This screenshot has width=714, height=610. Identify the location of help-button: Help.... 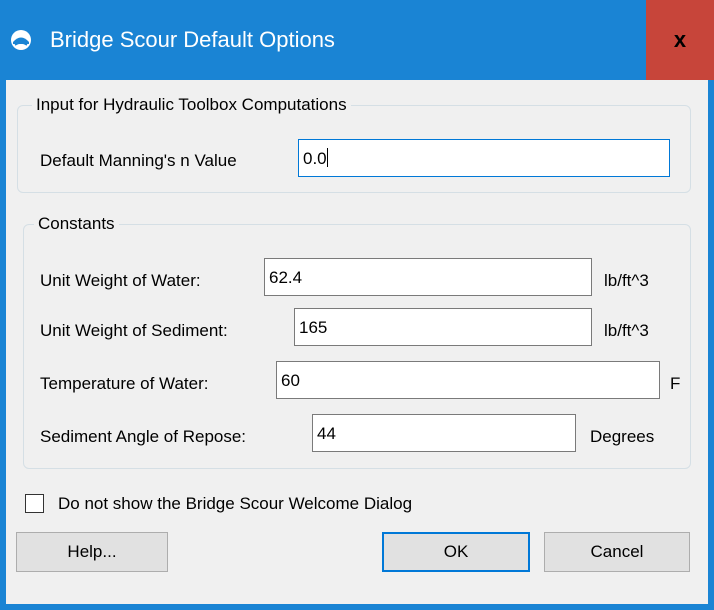
(92, 552).